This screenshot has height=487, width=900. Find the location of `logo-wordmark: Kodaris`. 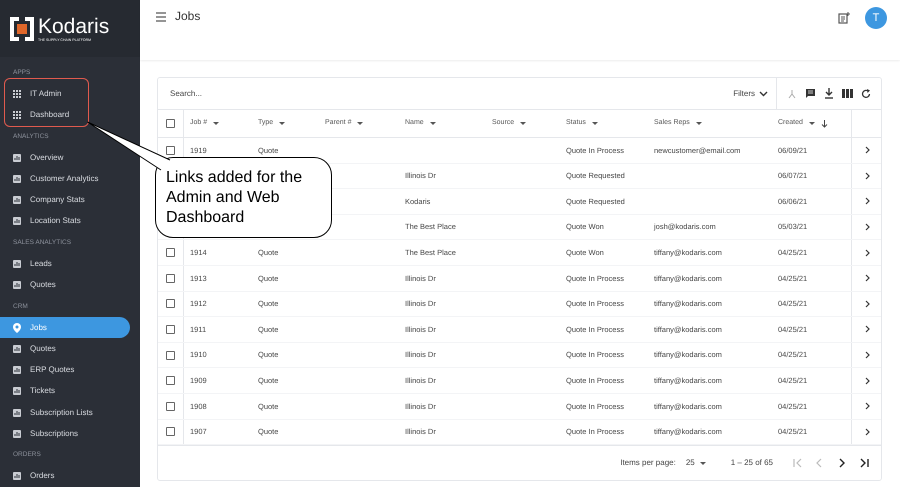

logo-wordmark: Kodaris is located at coordinates (74, 27).